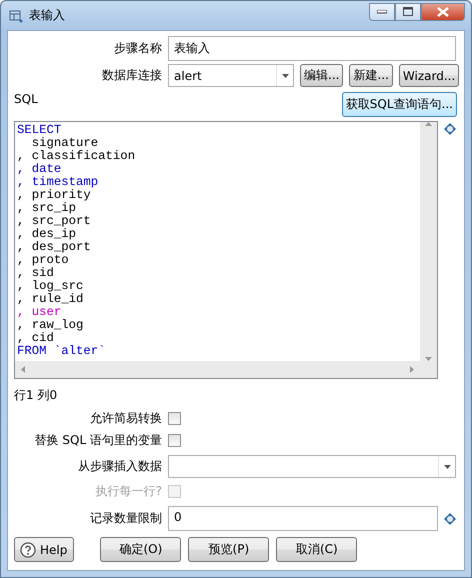 The height and width of the screenshot is (578, 472). I want to click on window-title: 表输入, so click(47, 15).